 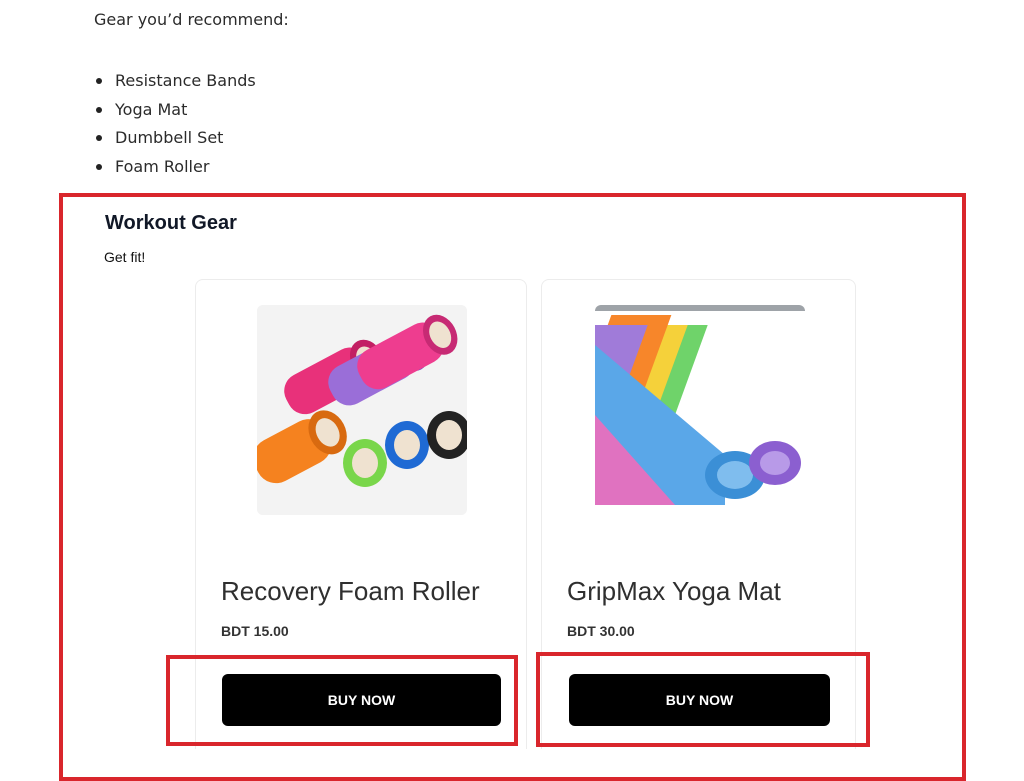 I want to click on list-item-label: Dumbbell Set, so click(x=169, y=138).